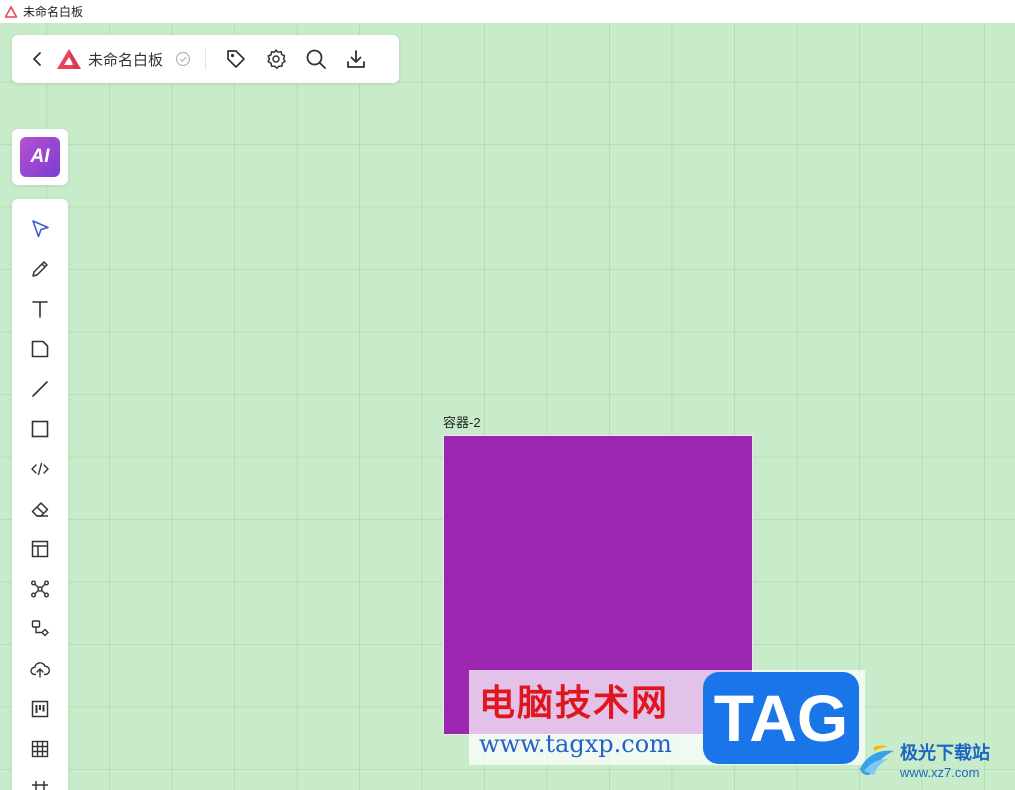 This screenshot has width=1015, height=790. I want to click on tool-mindmap, so click(40, 589).